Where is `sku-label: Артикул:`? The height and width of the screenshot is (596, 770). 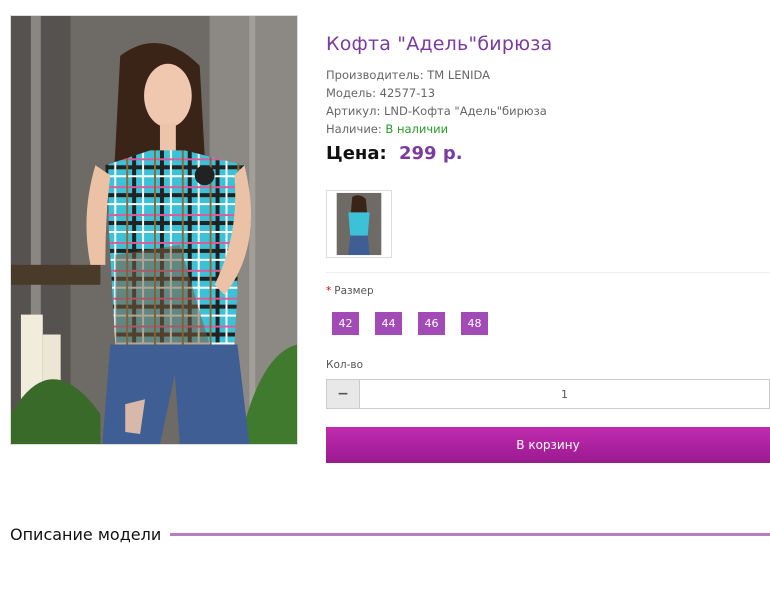
sku-label: Артикул: is located at coordinates (353, 111).